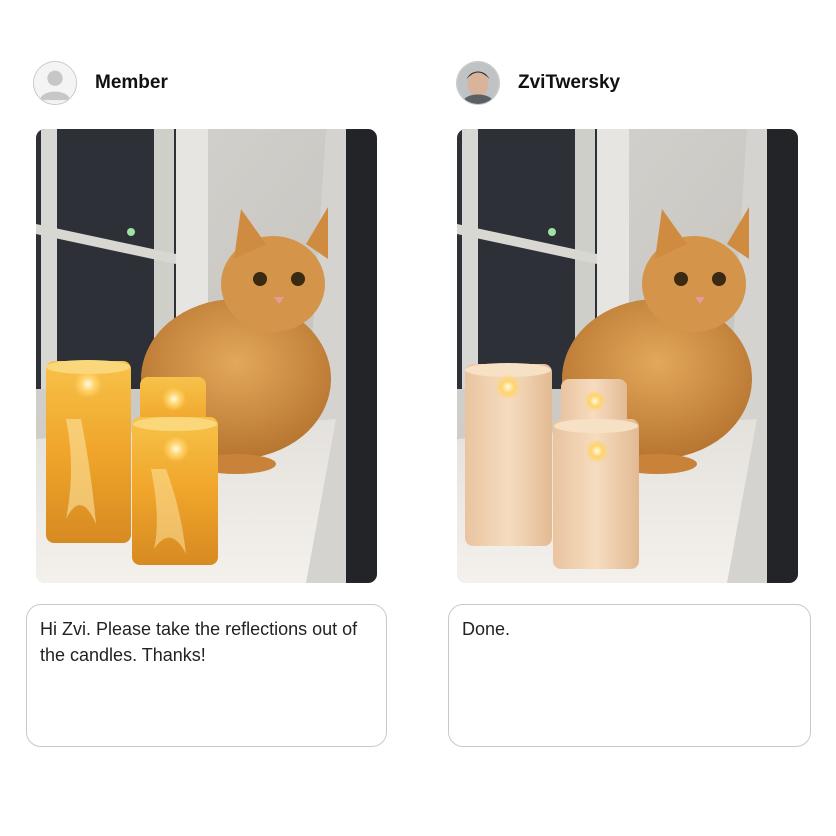 Image resolution: width=836 pixels, height=836 pixels. Describe the element at coordinates (55, 83) in the screenshot. I see `default-user-icon` at that location.